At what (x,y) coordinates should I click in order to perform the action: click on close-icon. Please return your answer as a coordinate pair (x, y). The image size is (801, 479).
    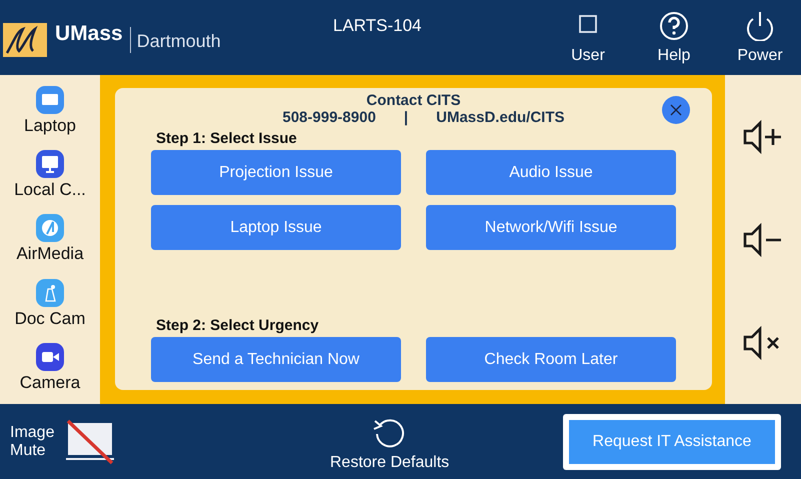
    Looking at the image, I should click on (676, 110).